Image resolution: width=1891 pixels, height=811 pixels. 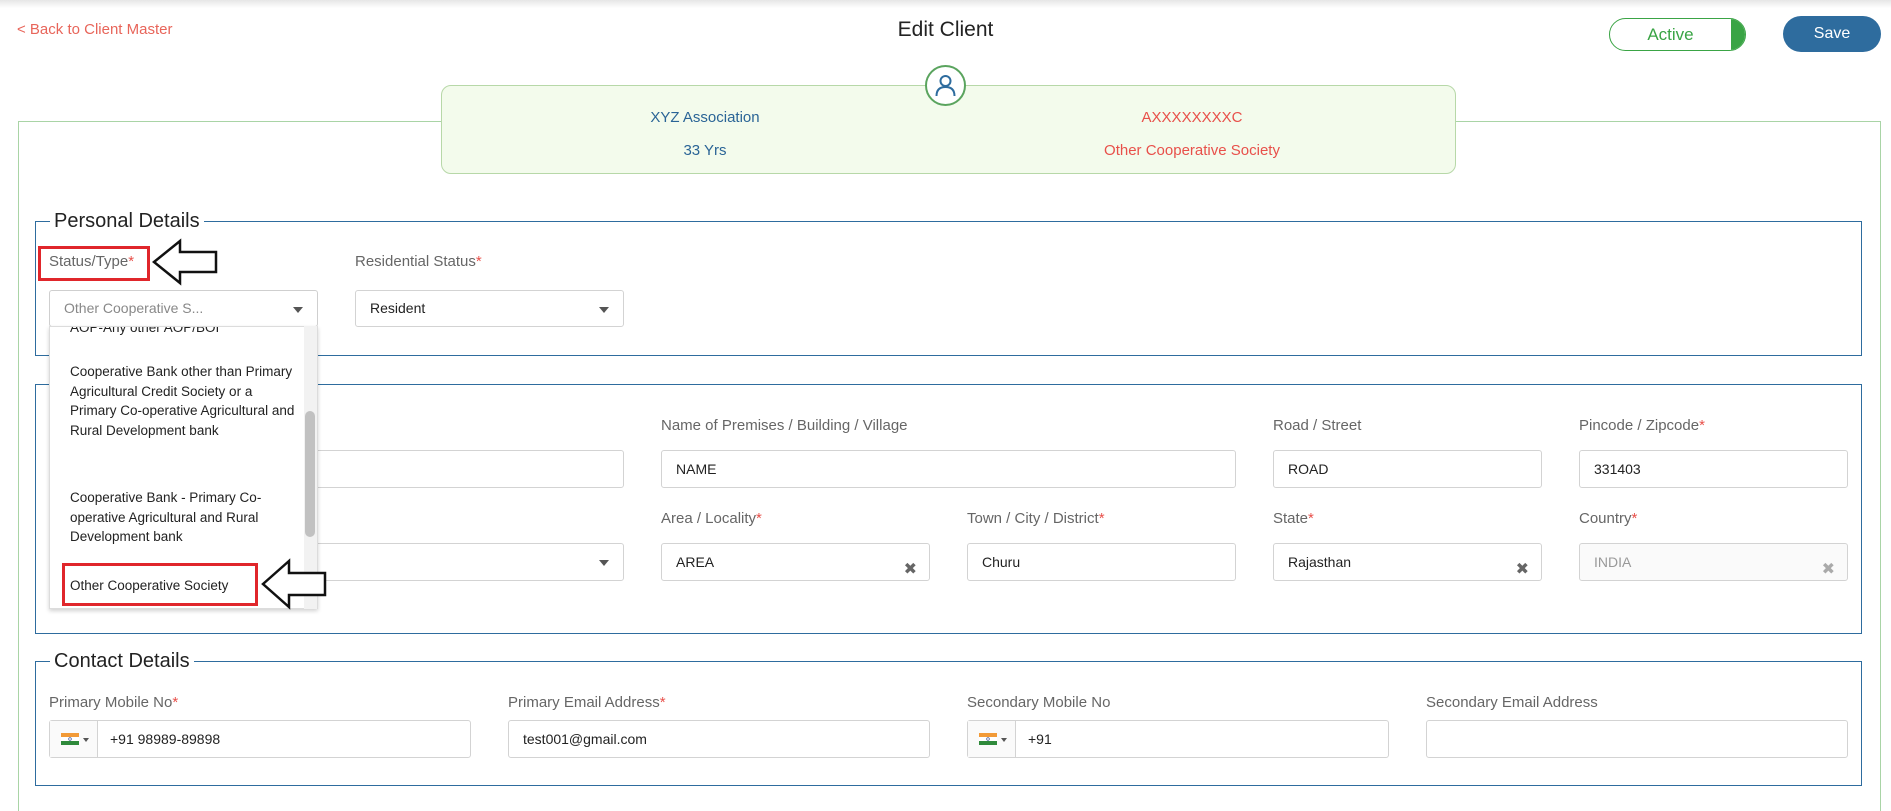 I want to click on selected-option-highlight, so click(x=160, y=584).